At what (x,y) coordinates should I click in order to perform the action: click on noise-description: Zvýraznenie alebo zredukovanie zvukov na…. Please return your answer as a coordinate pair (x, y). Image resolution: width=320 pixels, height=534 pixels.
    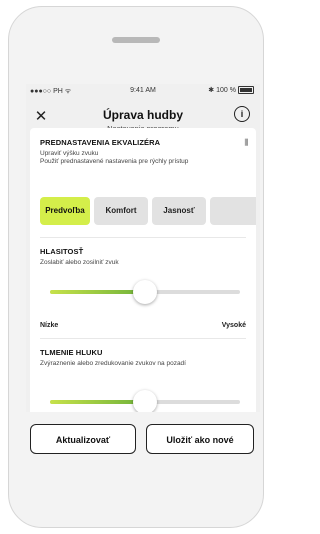
    Looking at the image, I should click on (113, 363).